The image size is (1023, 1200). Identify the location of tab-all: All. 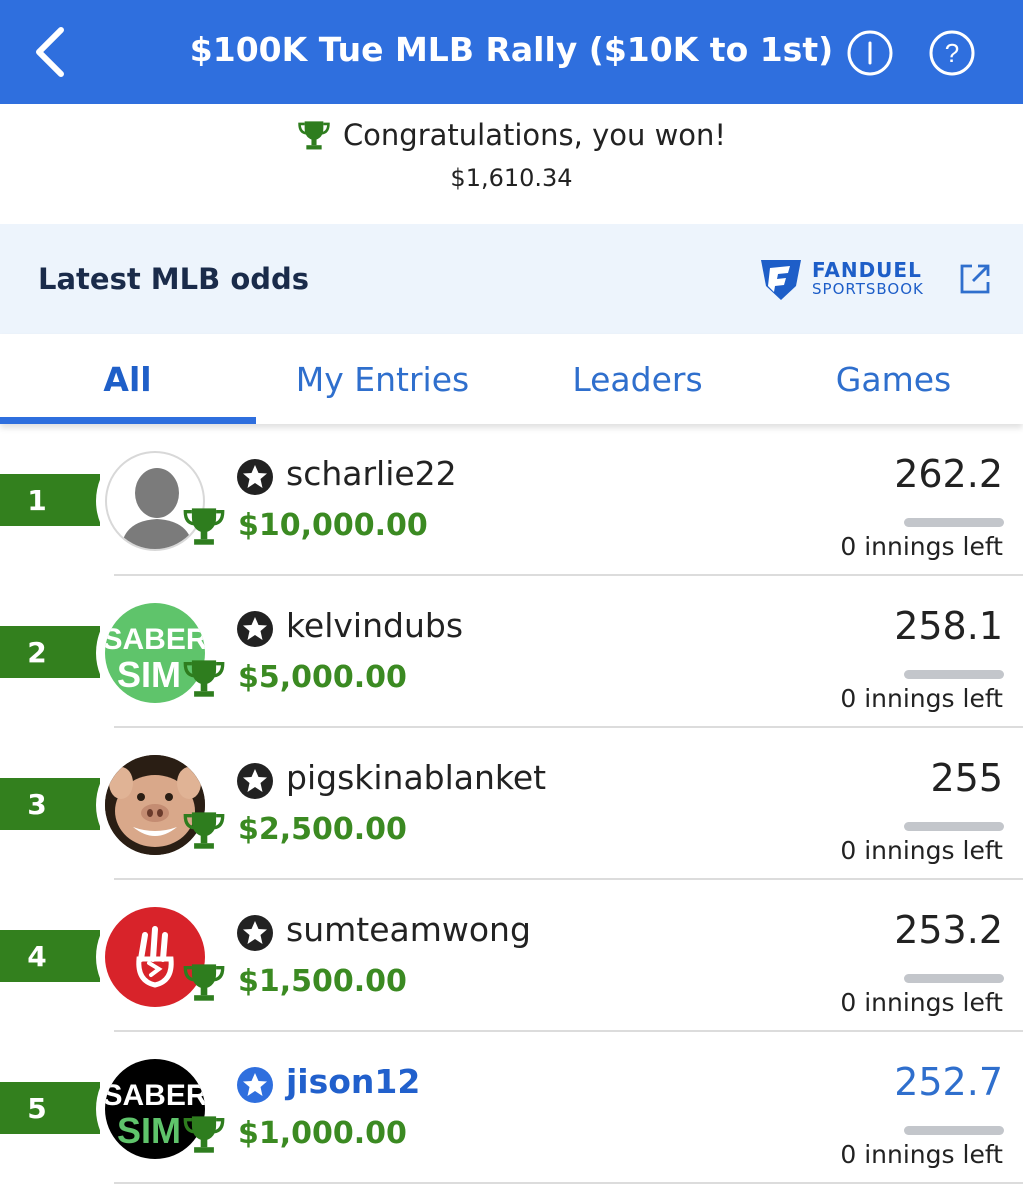
(127, 379).